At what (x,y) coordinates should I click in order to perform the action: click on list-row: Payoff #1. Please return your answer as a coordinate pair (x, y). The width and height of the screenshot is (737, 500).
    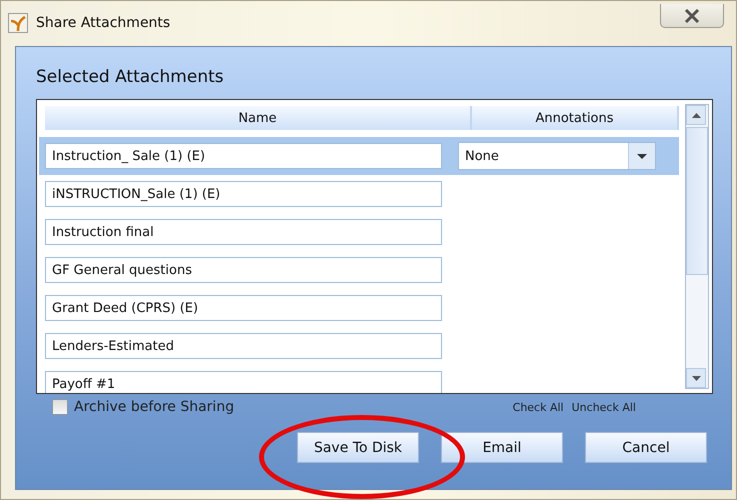
    Looking at the image, I should click on (359, 379).